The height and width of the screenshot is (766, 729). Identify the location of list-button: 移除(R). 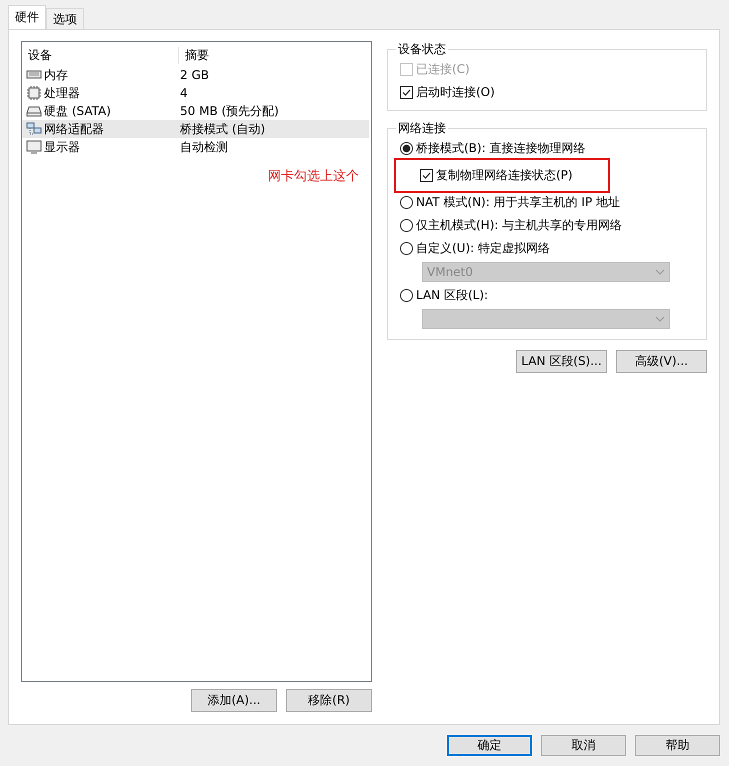
(329, 700).